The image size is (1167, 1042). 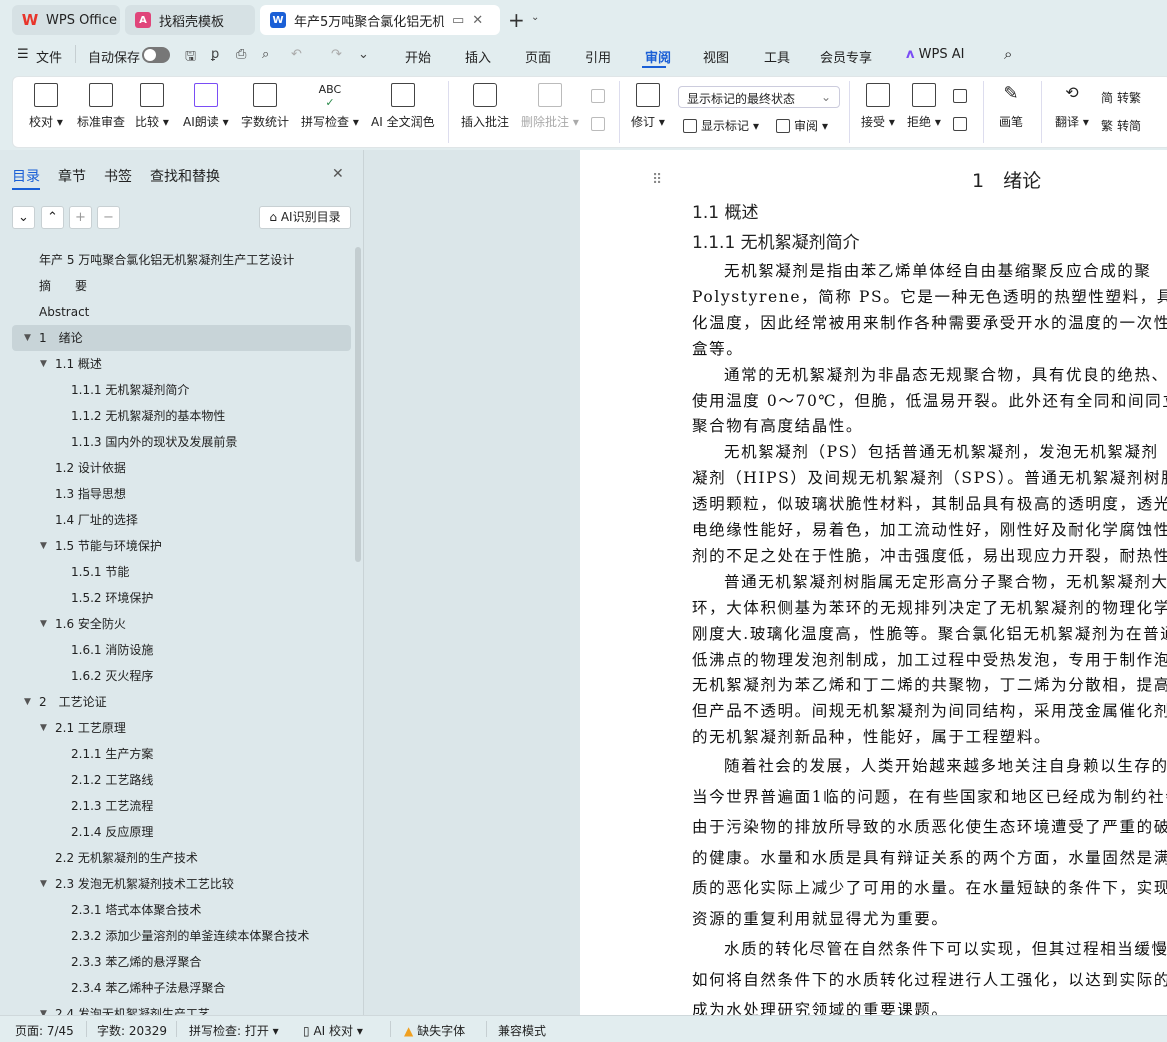 What do you see at coordinates (52, 217) in the screenshot?
I see `collapse-up-icon: ⌃` at bounding box center [52, 217].